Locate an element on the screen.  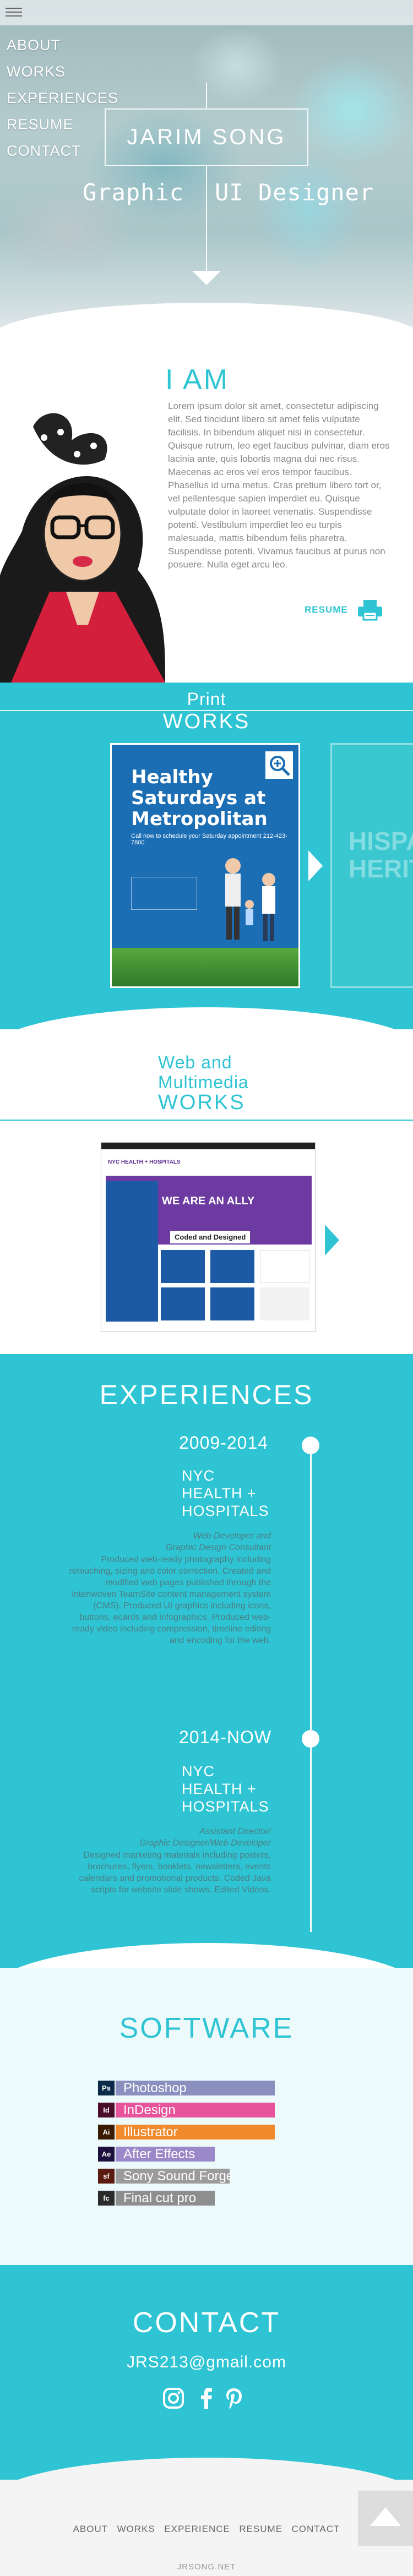
skill-name: InDesign is located at coordinates (149, 2110).